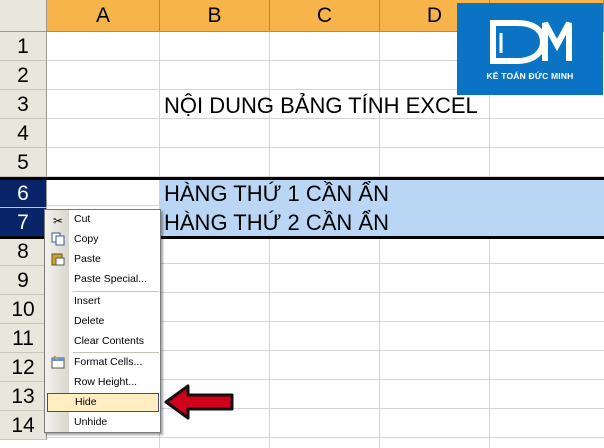 Image resolution: width=604 pixels, height=448 pixels. What do you see at coordinates (23, 193) in the screenshot?
I see `row-header-6: 6` at bounding box center [23, 193].